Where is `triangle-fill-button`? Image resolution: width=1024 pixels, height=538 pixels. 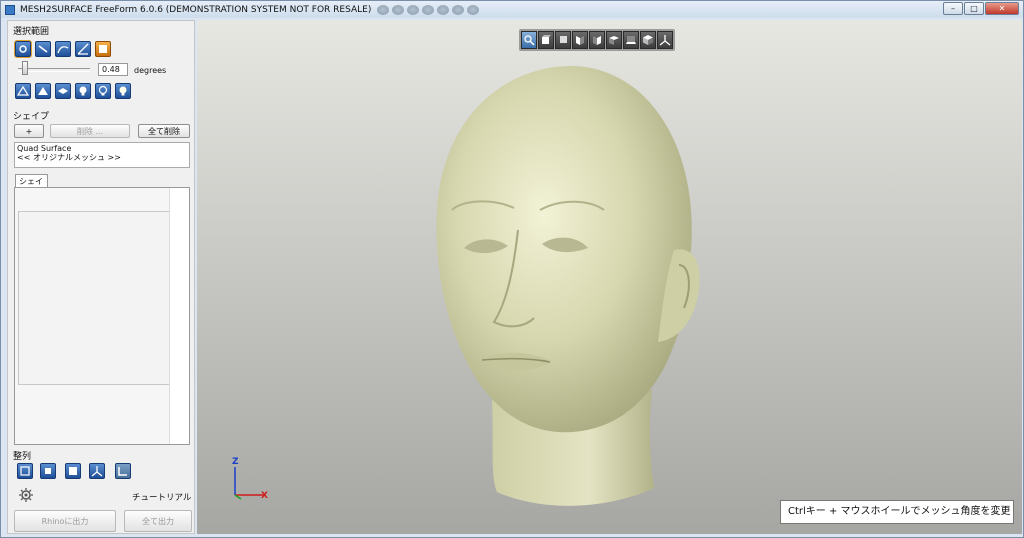 triangle-fill-button is located at coordinates (43, 91).